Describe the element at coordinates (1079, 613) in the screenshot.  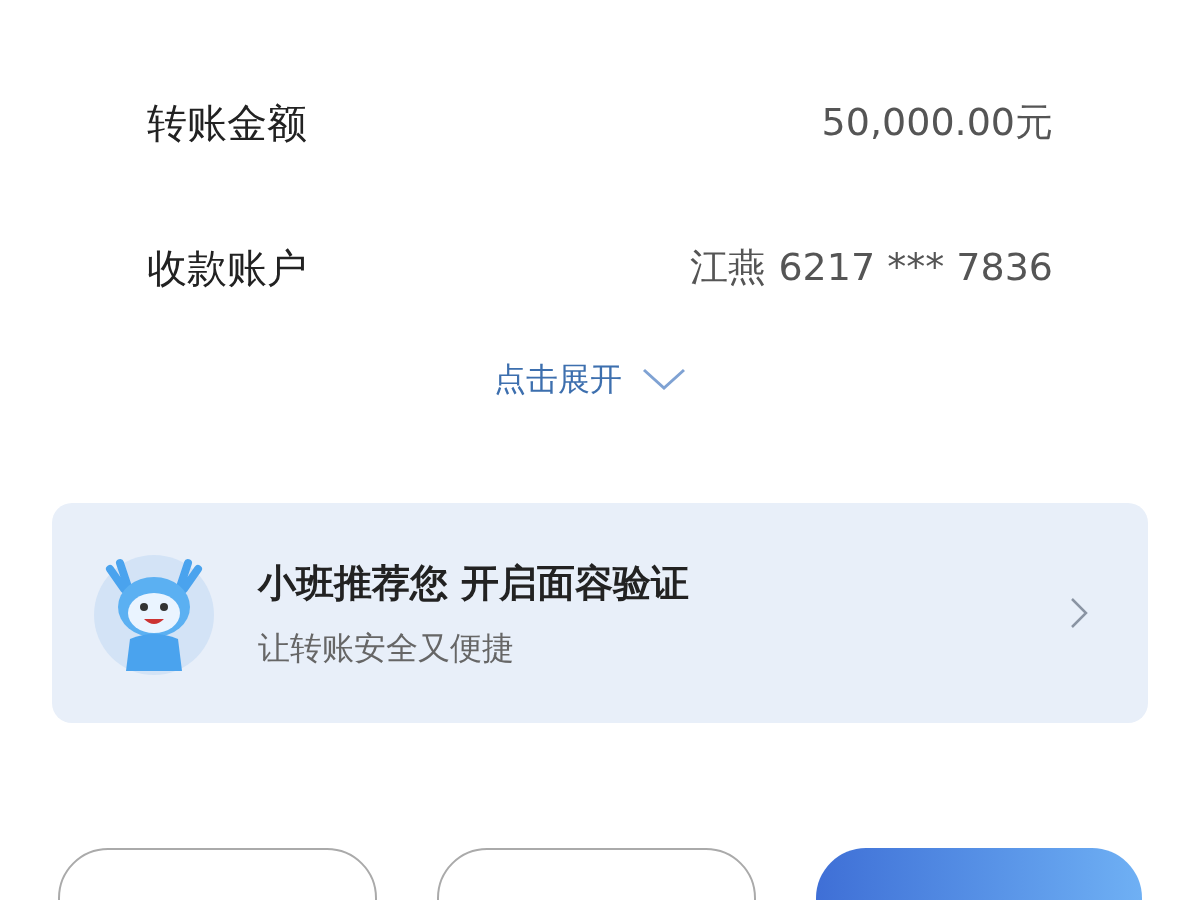
I see `chevron-right-icon` at that location.